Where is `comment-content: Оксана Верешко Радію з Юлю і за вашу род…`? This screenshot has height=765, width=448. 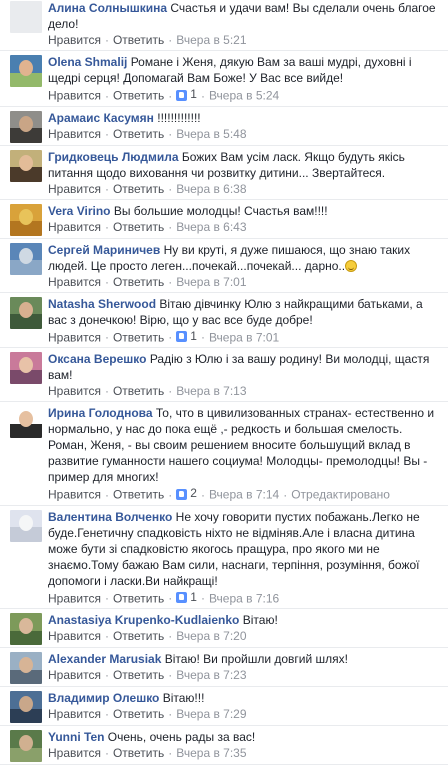 comment-content: Оксана Верешко Радію з Юлю і за вашу род… is located at coordinates (245, 367).